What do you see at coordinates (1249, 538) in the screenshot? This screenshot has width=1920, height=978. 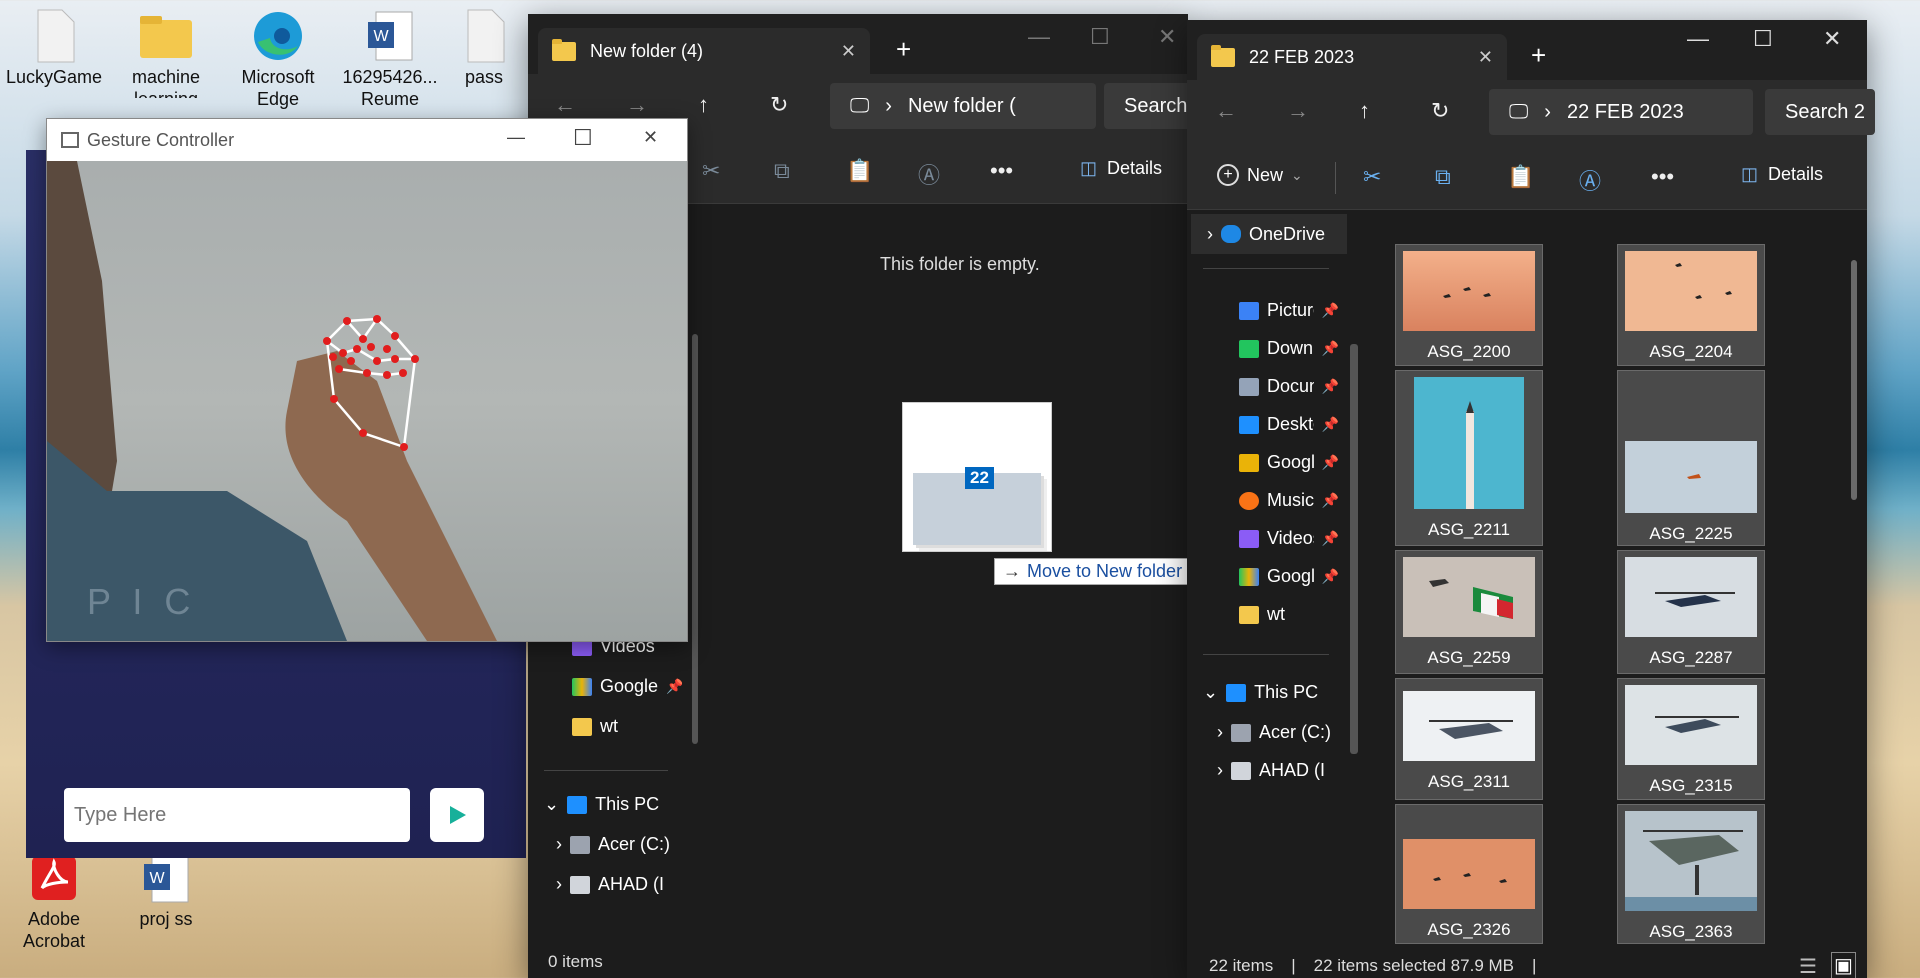 I see `videos-icon` at bounding box center [1249, 538].